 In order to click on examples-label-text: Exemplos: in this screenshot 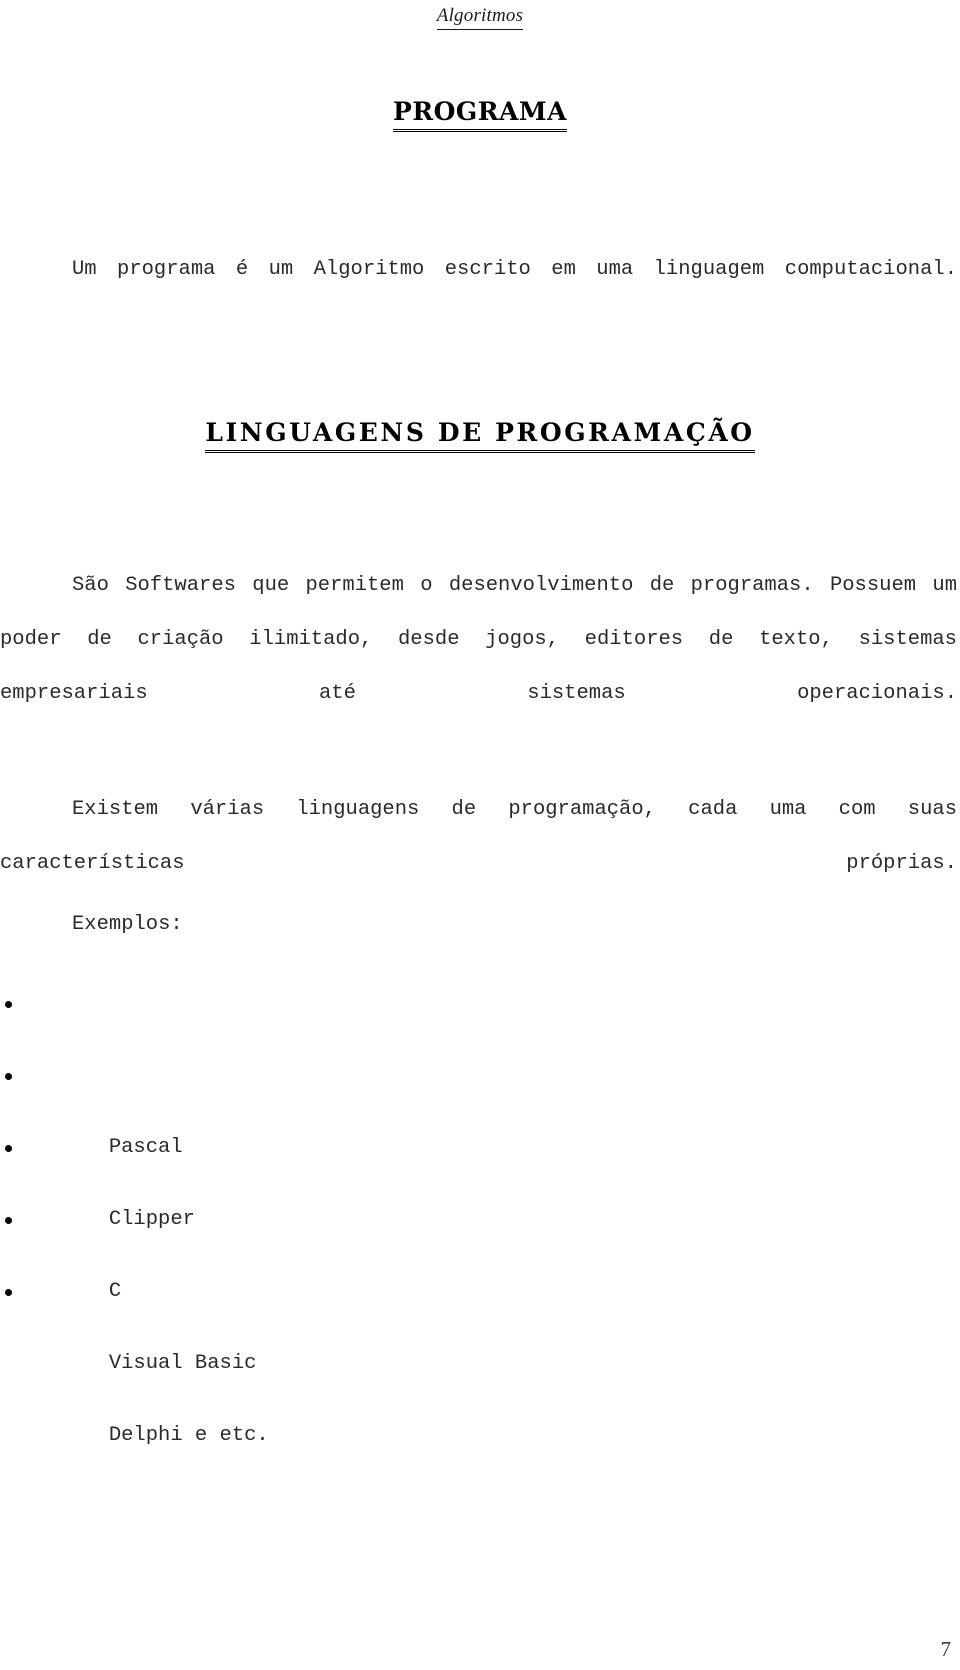, I will do `click(127, 924)`.